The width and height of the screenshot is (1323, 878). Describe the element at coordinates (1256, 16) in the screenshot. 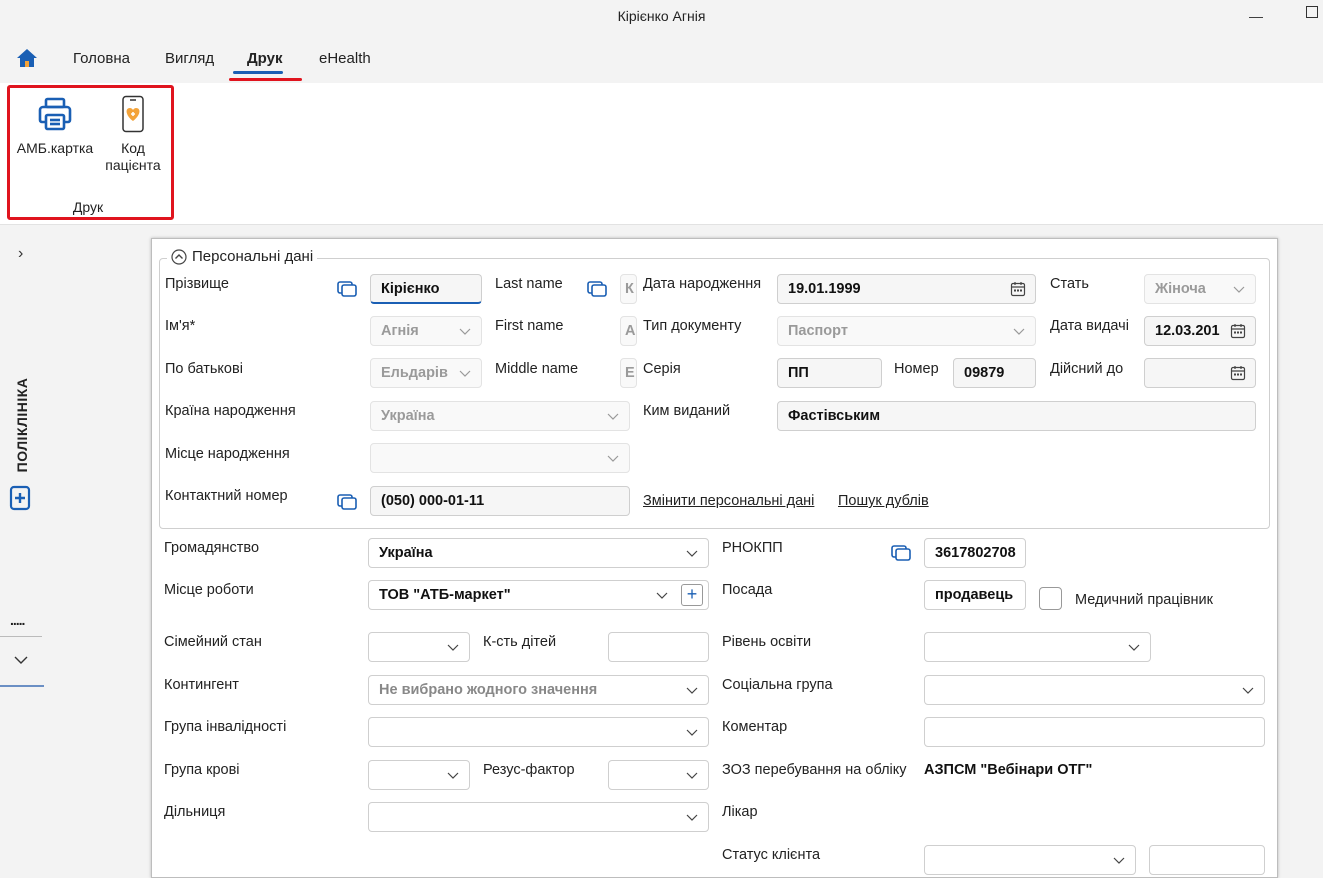

I see `minimize-button: —` at that location.